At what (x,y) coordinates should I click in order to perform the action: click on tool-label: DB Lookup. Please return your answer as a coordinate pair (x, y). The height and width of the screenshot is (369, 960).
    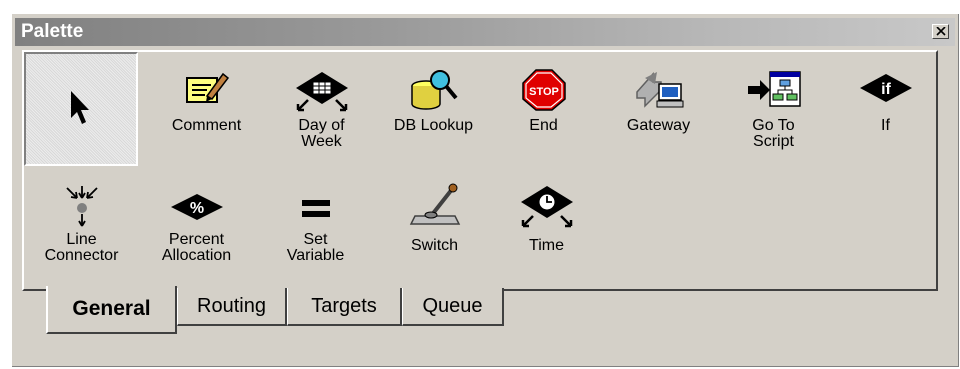
    Looking at the image, I should click on (433, 125).